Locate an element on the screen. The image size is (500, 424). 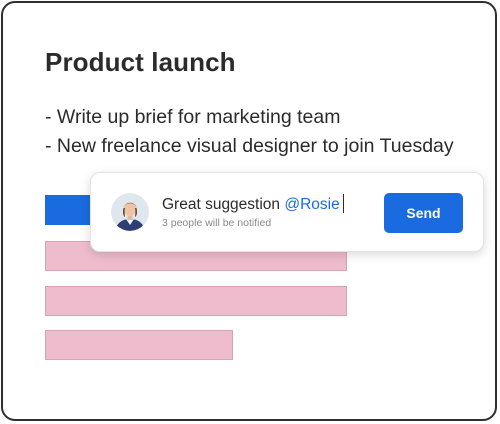
mention-tag: @Rosie is located at coordinates (311, 204).